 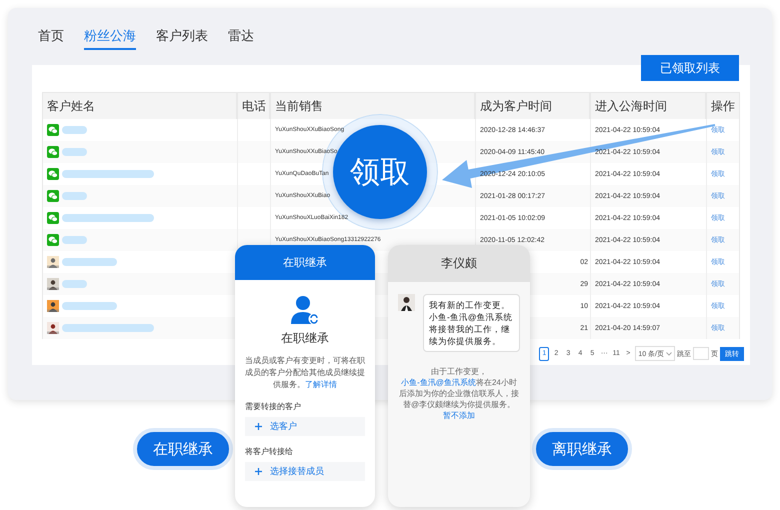 I want to click on card-header: 在职继承, so click(x=305, y=262).